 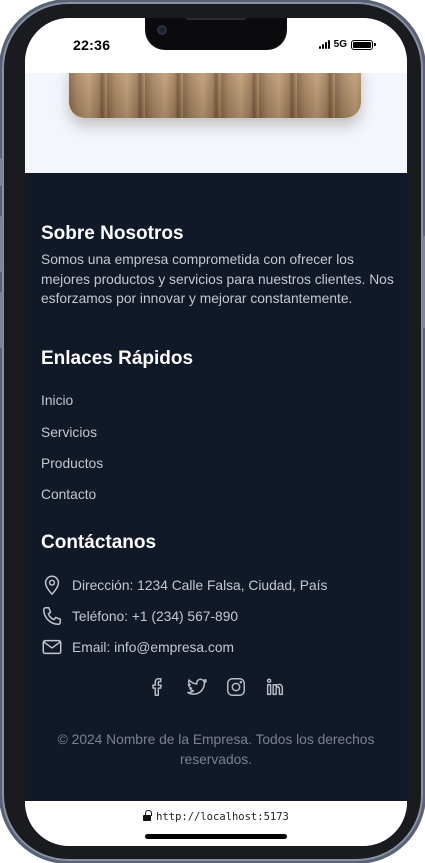 What do you see at coordinates (52, 647) in the screenshot?
I see `mail-icon` at bounding box center [52, 647].